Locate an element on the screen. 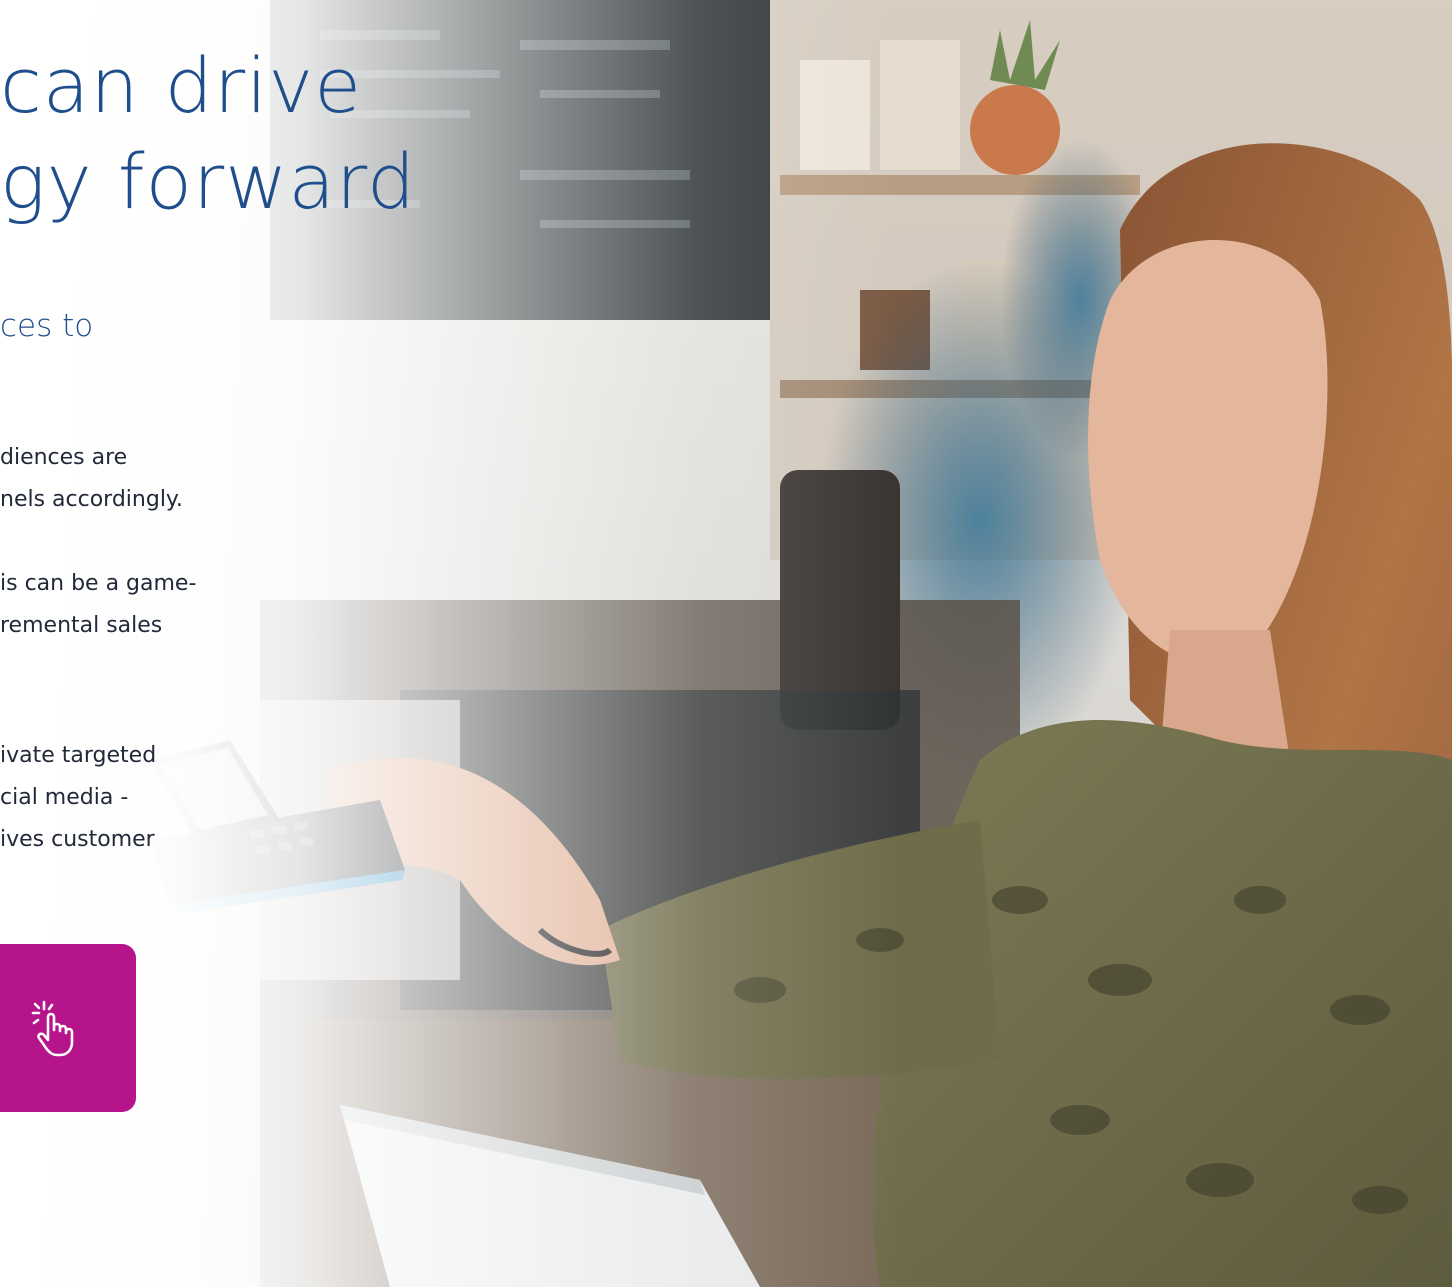  headline-line-1: can drive is located at coordinates (181, 85).